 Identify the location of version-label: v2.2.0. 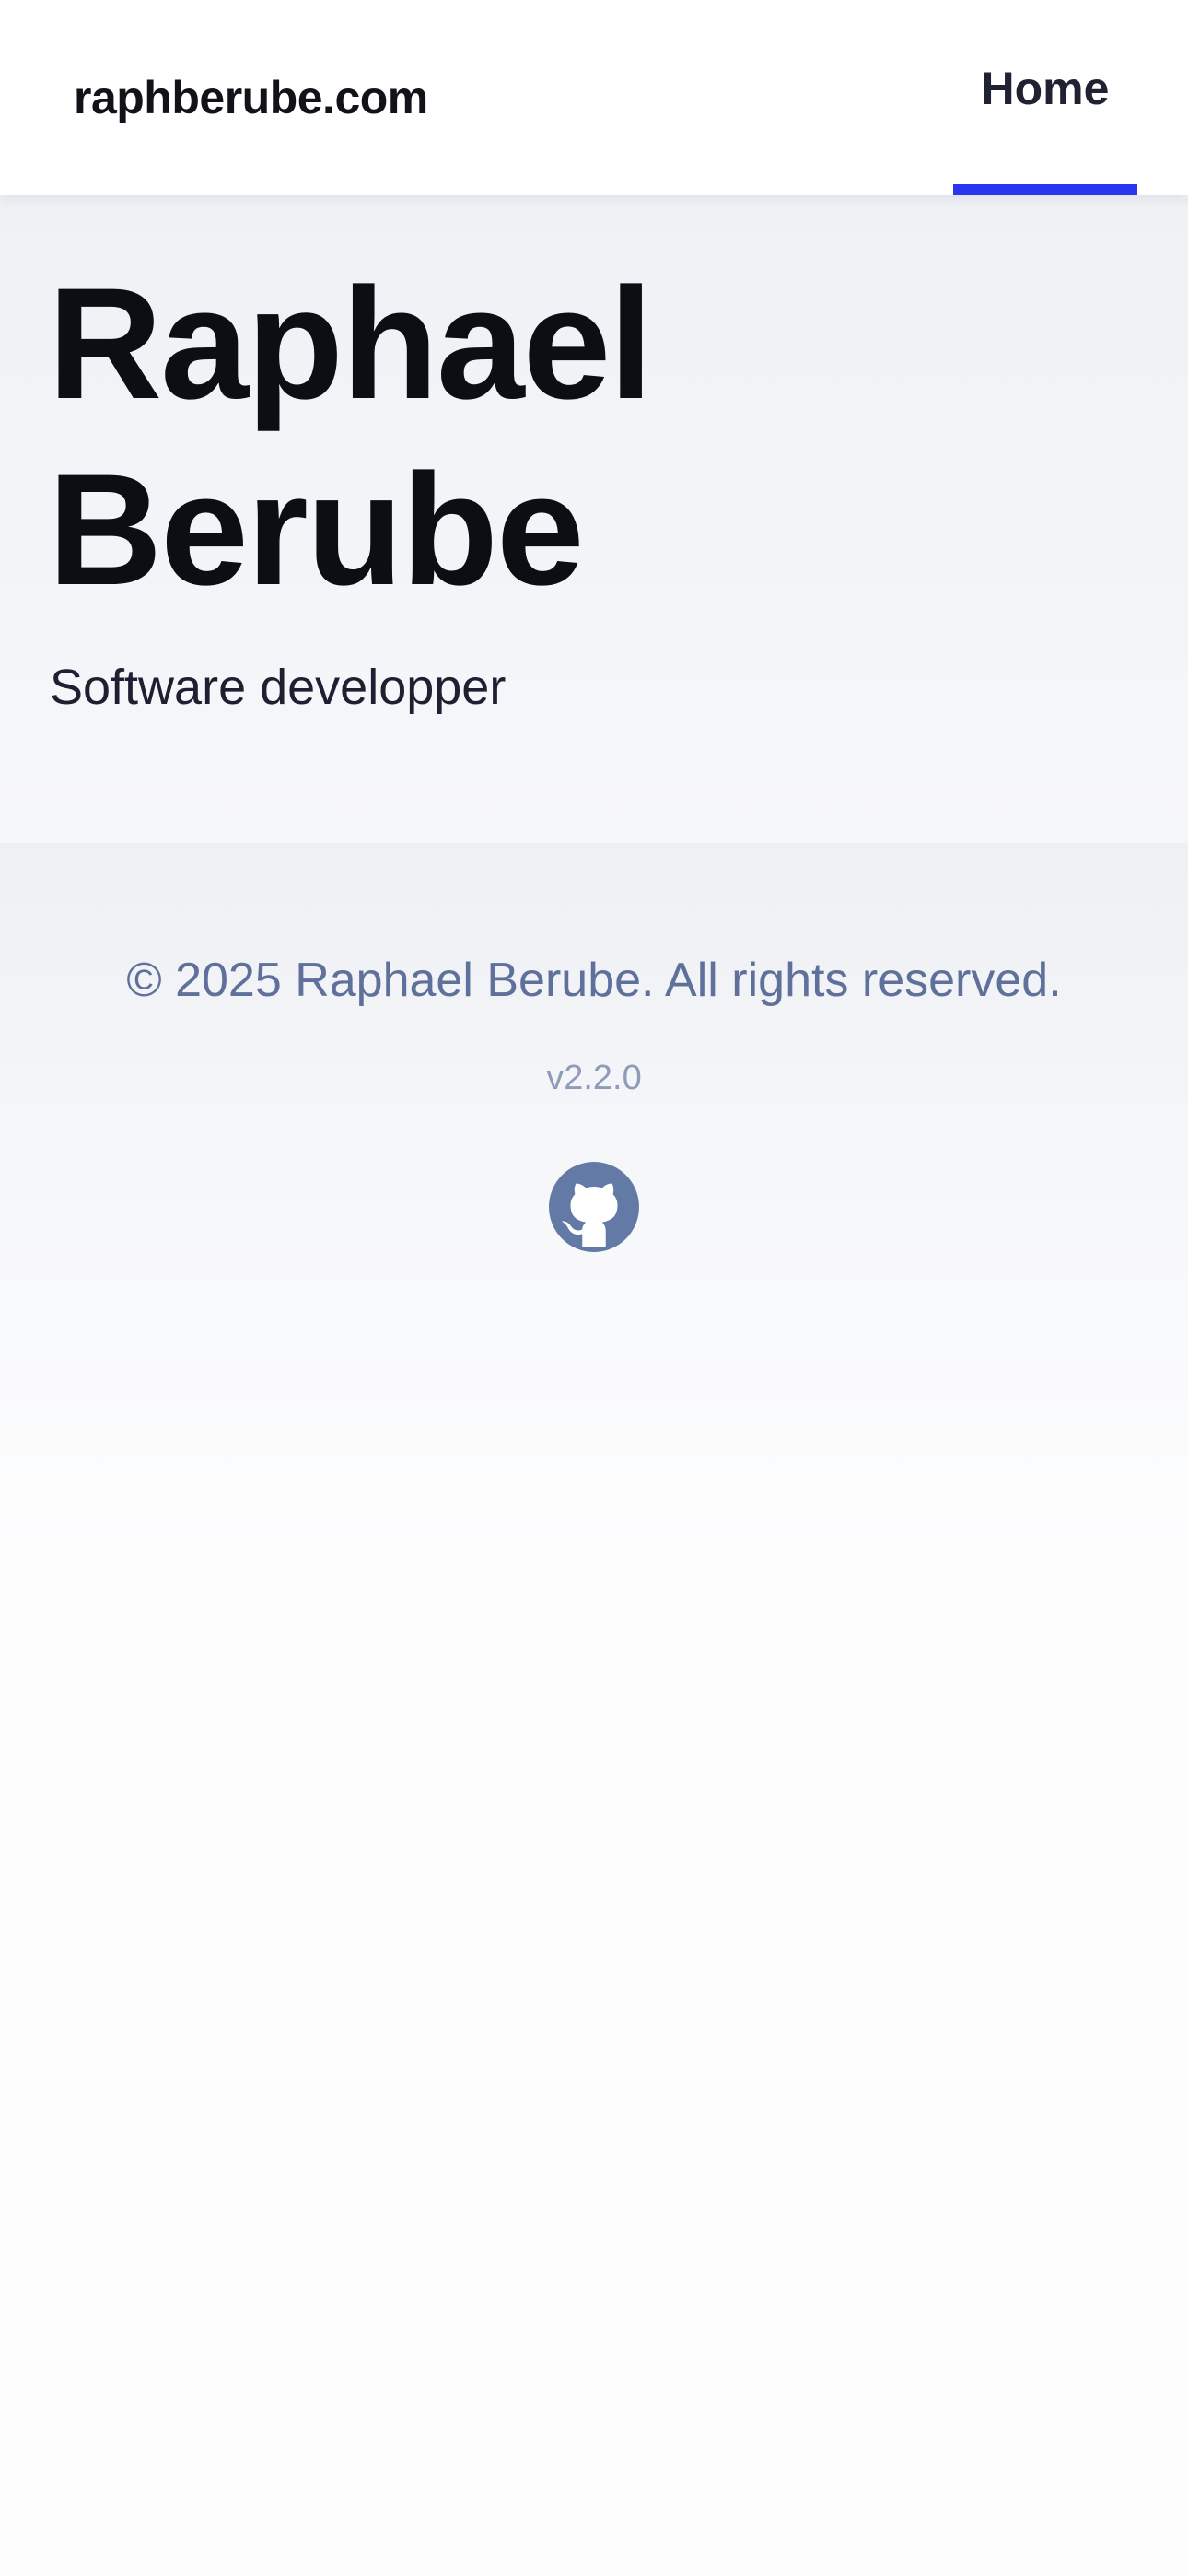
(594, 1078).